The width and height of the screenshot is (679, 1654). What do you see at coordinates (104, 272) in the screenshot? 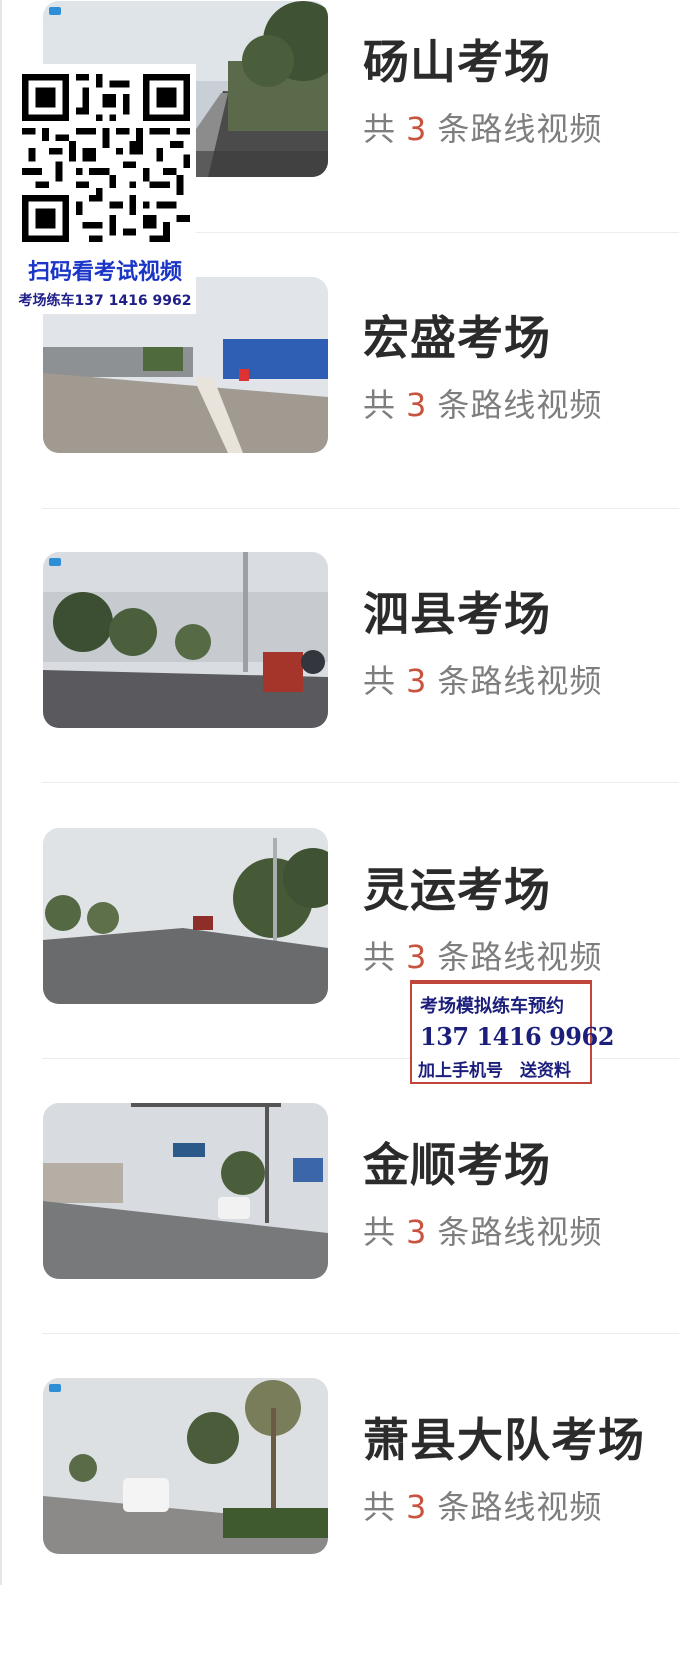
I see `qr-title: 扫码看考试视频` at bounding box center [104, 272].